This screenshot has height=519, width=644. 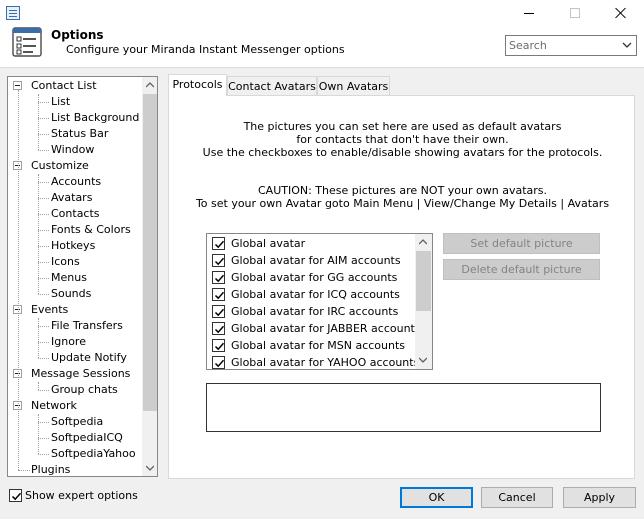 I want to click on protocol-list-scroll-thumb, so click(x=423, y=281).